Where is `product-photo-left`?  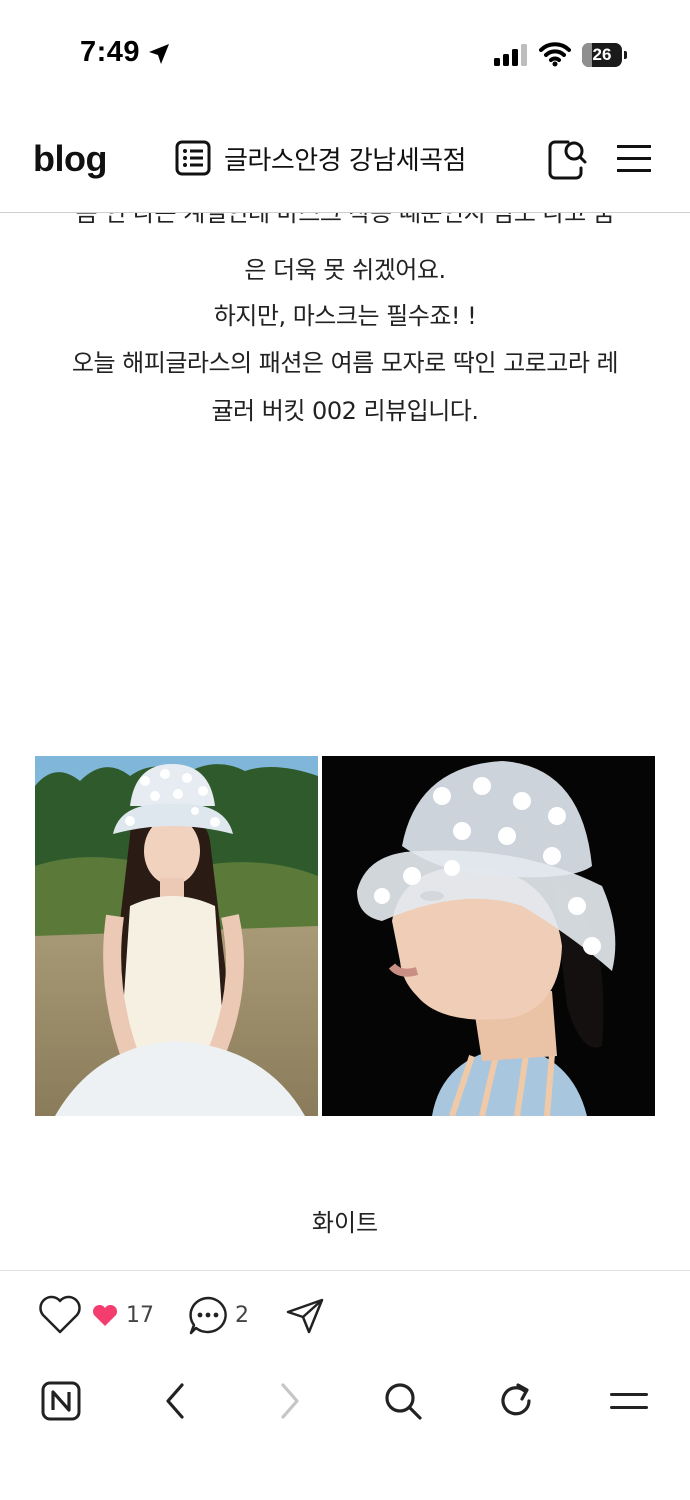
product-photo-left is located at coordinates (176, 936).